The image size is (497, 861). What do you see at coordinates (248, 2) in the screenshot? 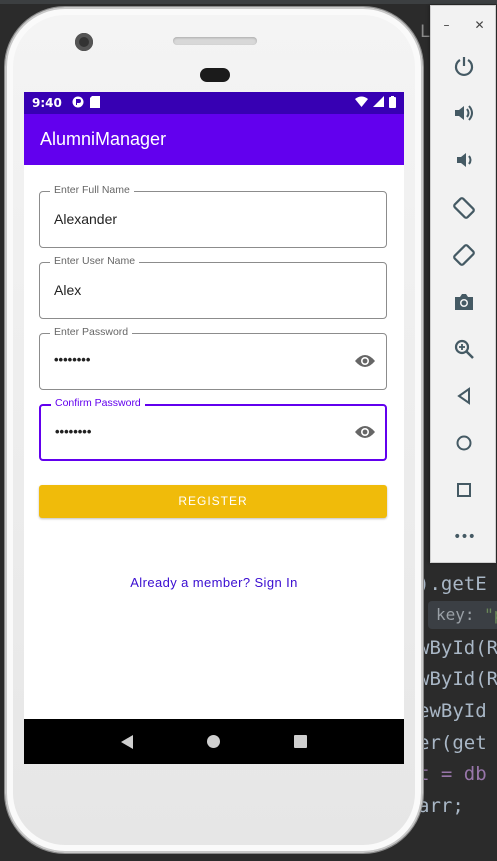
I see `ide-top-bar` at bounding box center [248, 2].